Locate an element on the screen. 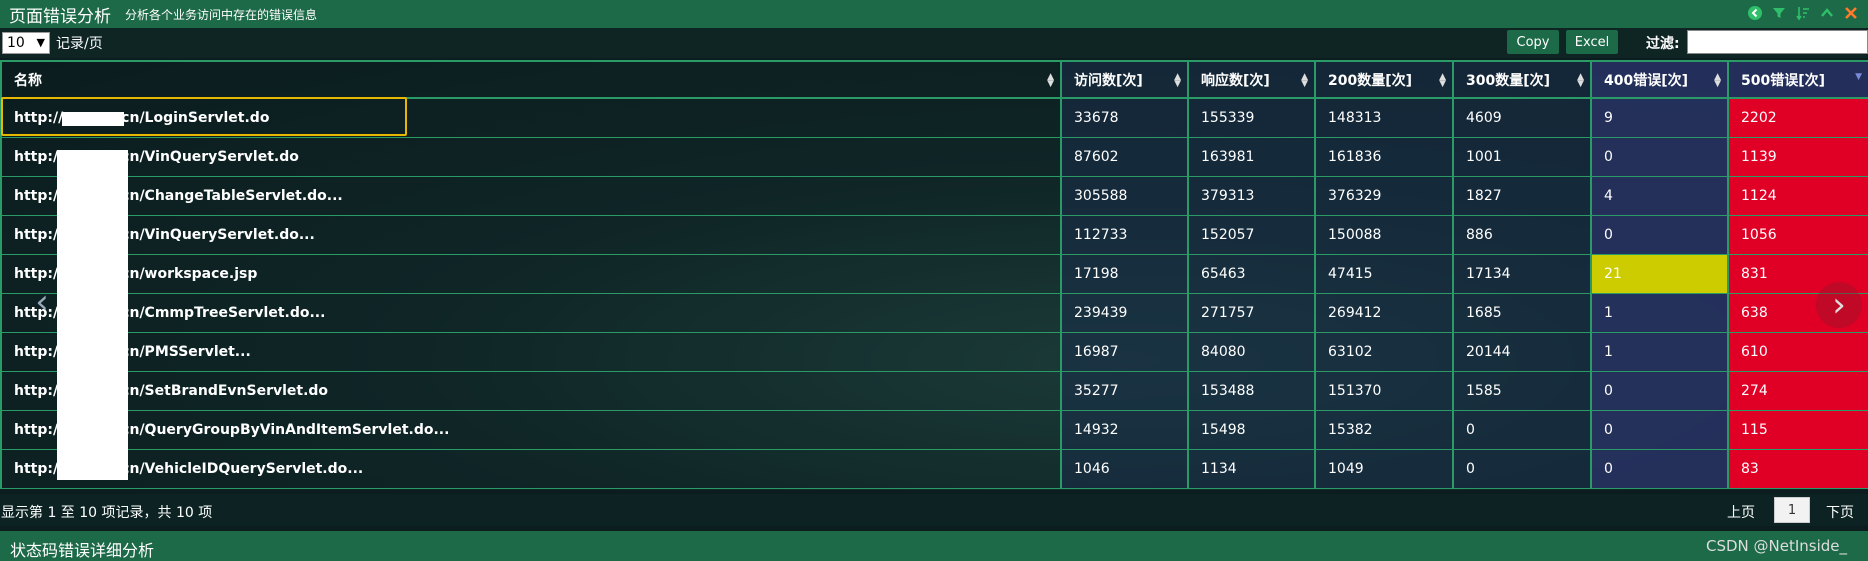 The image size is (1868, 561). next-panel-title: 状态码错误详细分析 is located at coordinates (82, 550).